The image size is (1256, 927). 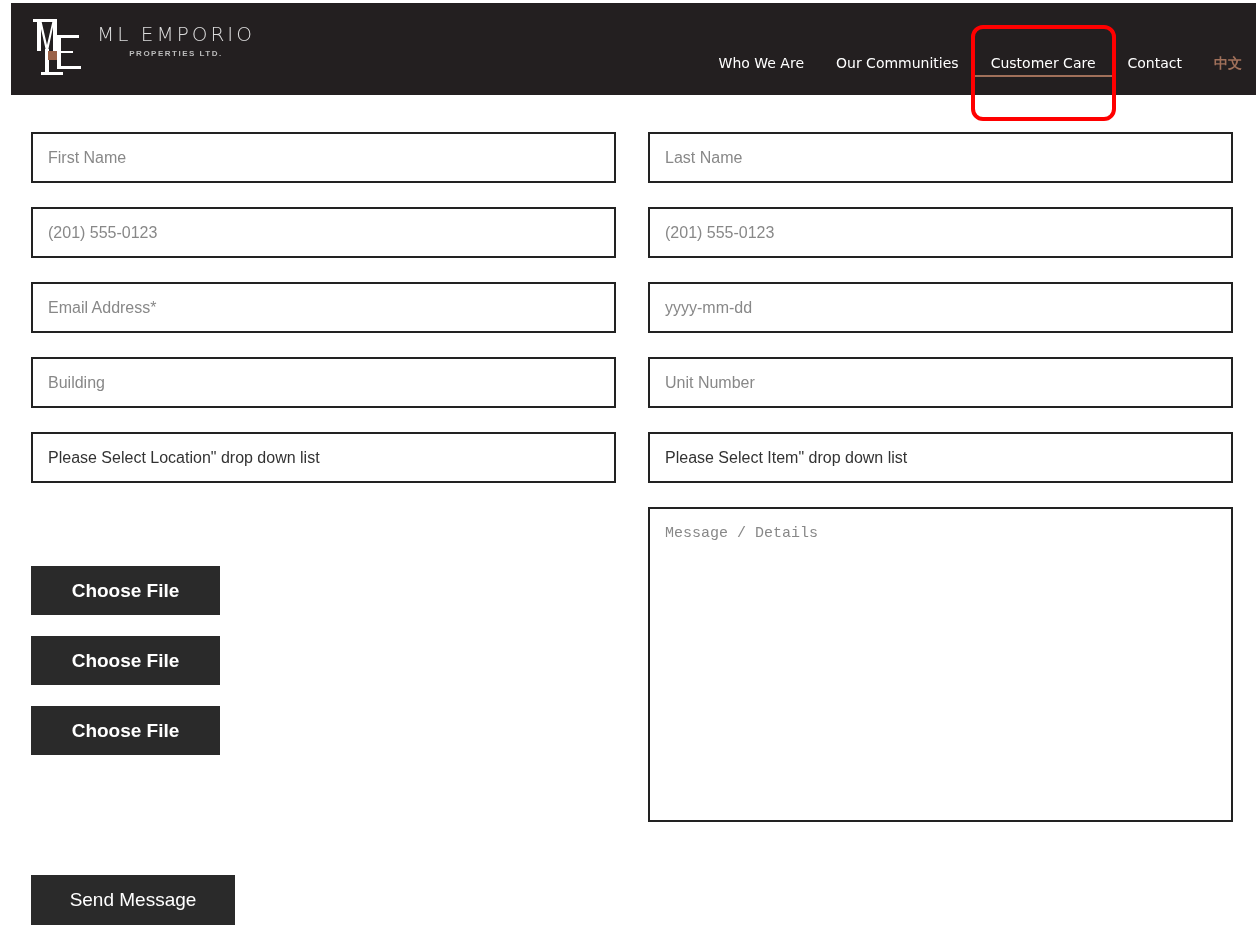 I want to click on input-field: Unit Number, so click(x=940, y=382).